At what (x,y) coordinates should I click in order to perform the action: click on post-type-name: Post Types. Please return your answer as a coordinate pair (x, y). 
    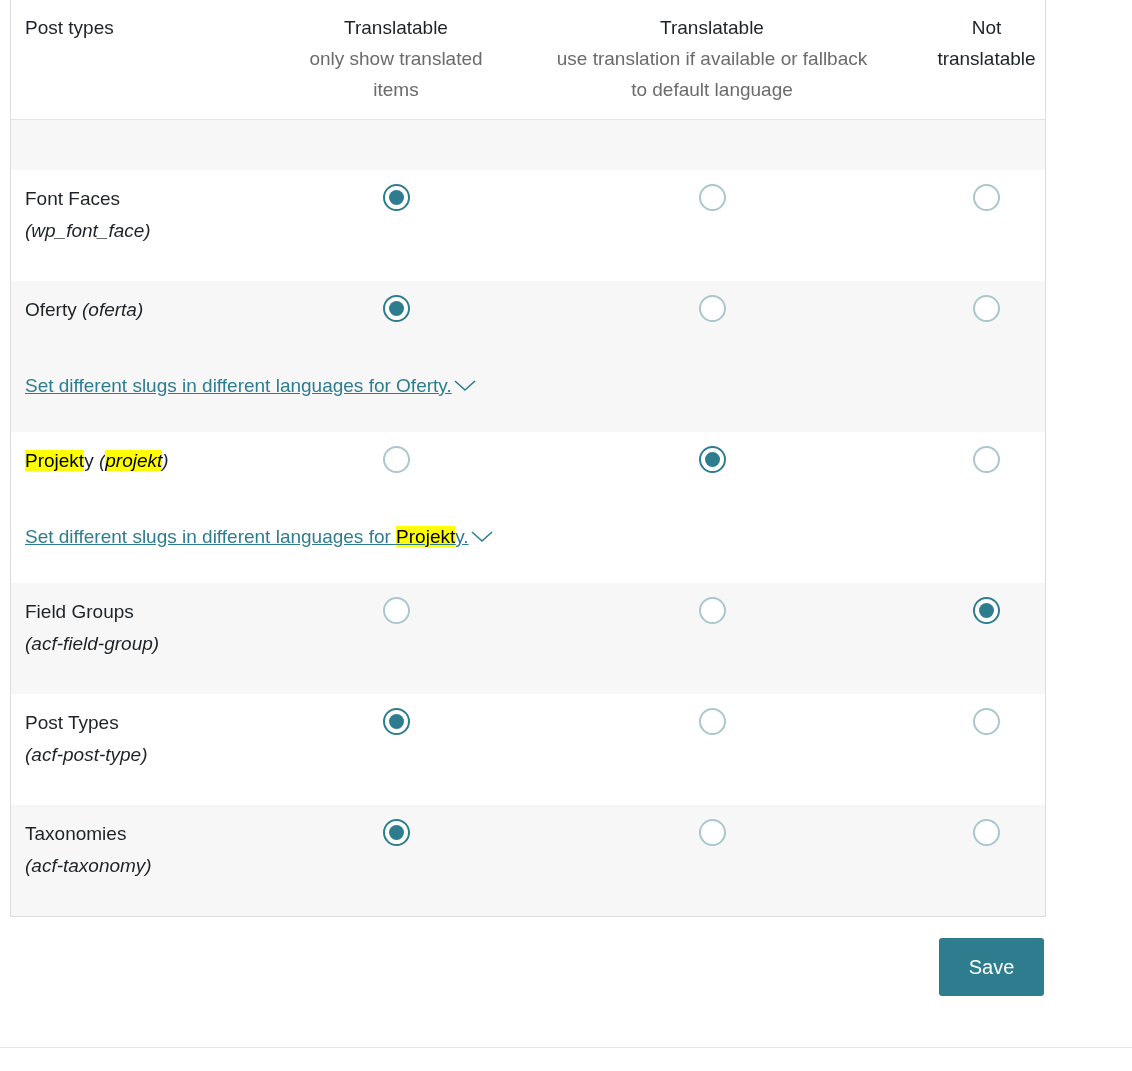
    Looking at the image, I should click on (72, 723).